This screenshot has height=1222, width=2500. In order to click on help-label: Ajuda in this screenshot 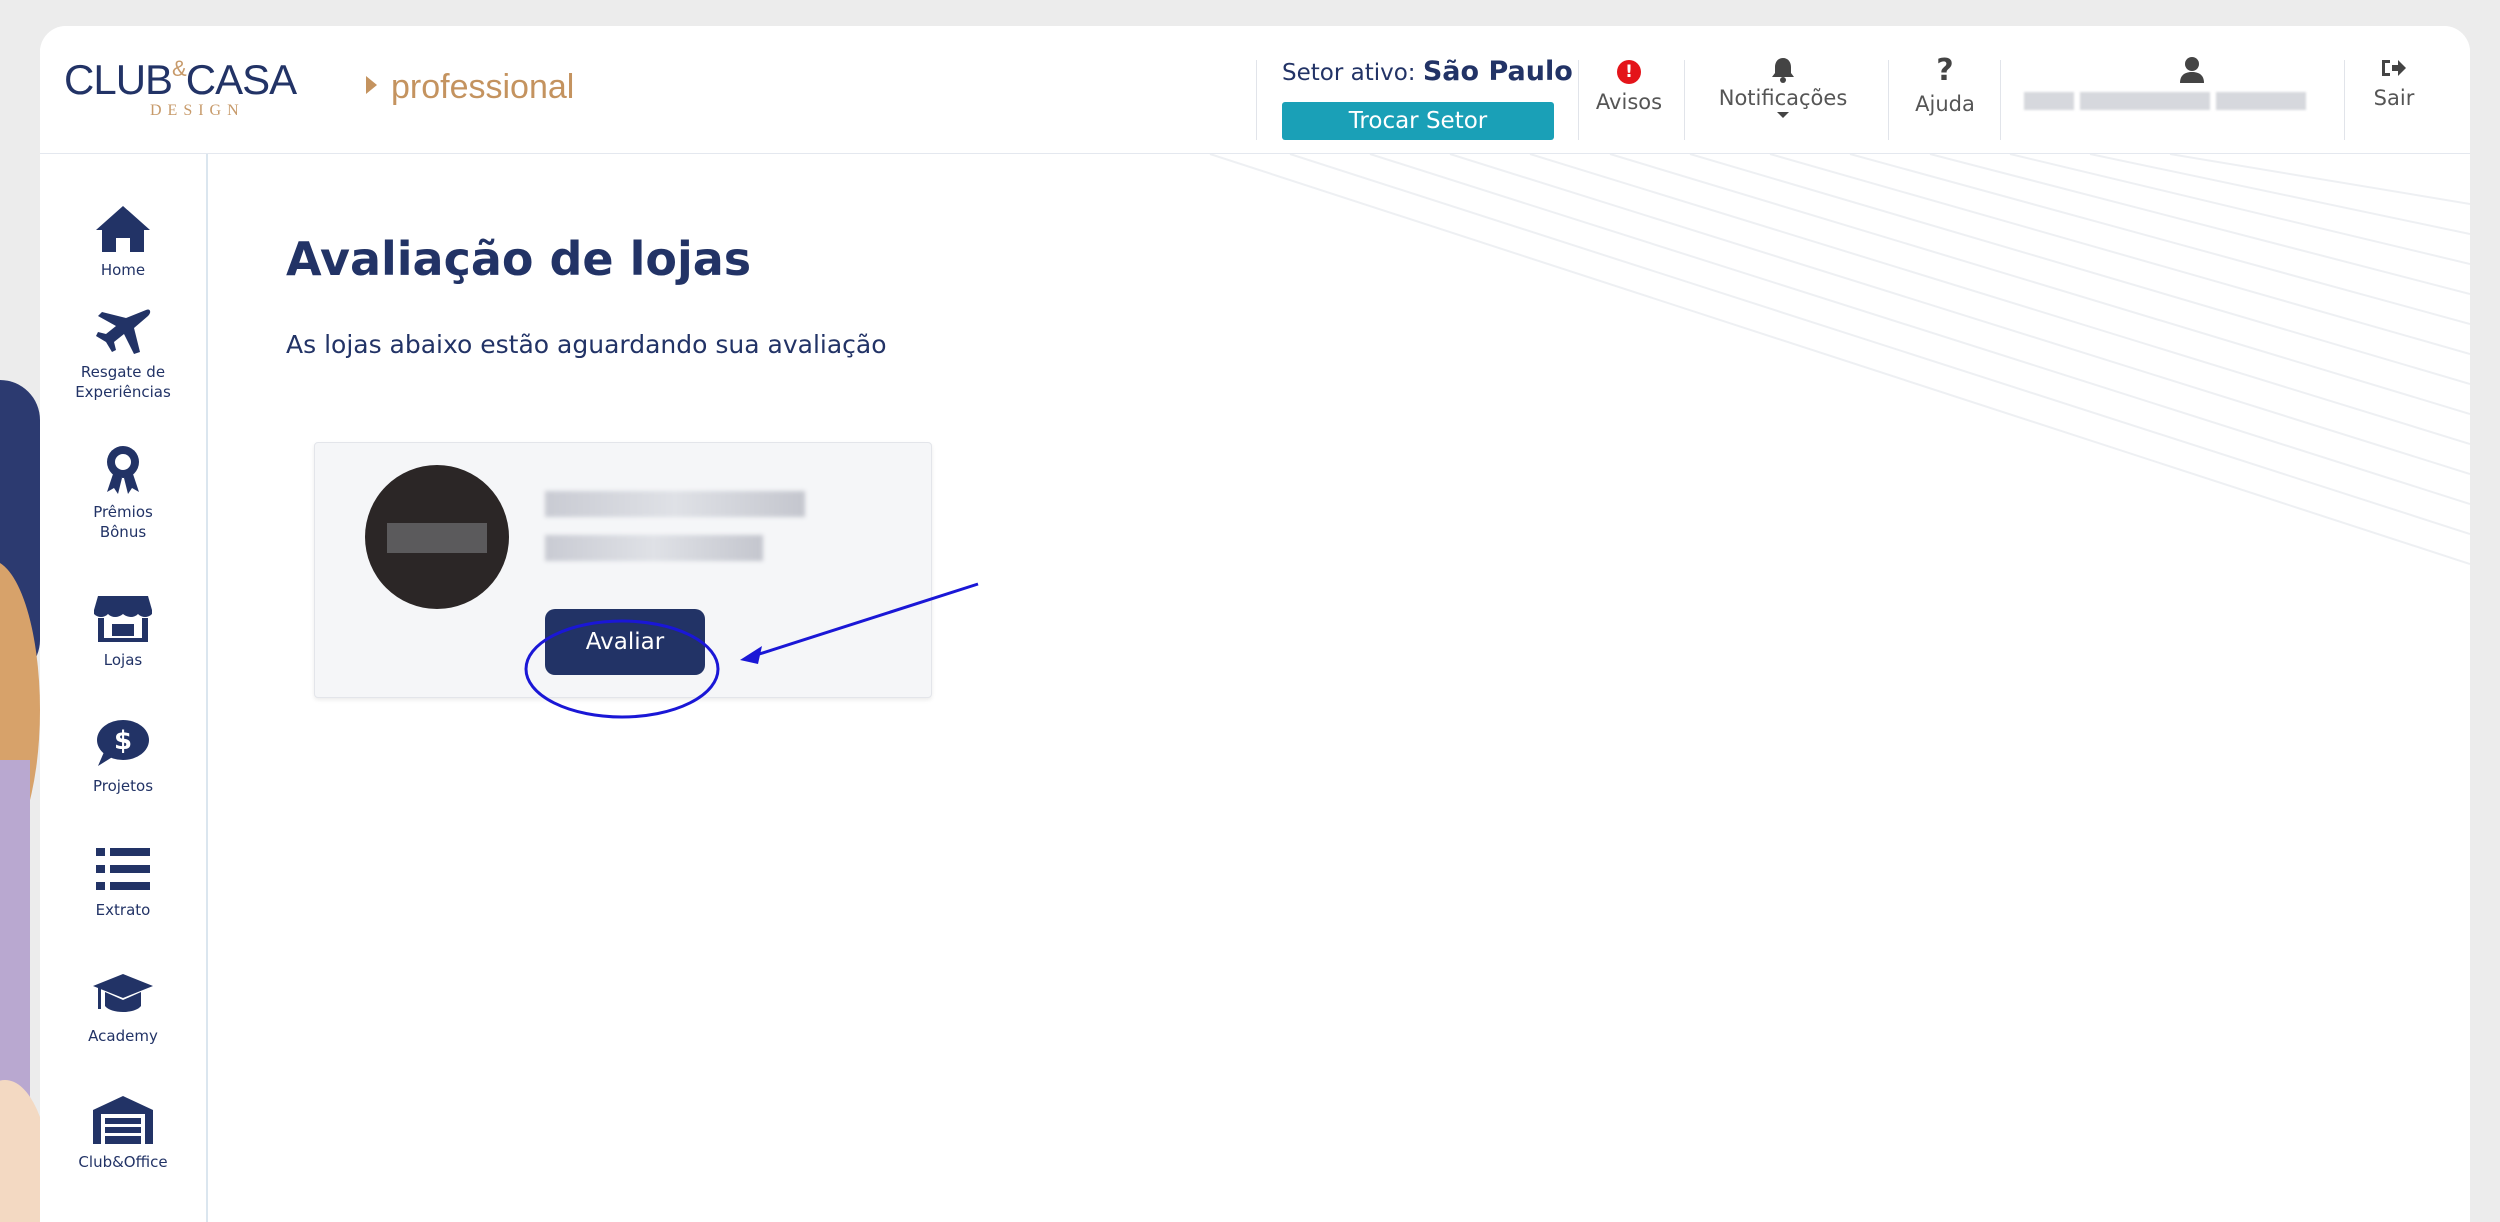, I will do `click(1945, 104)`.